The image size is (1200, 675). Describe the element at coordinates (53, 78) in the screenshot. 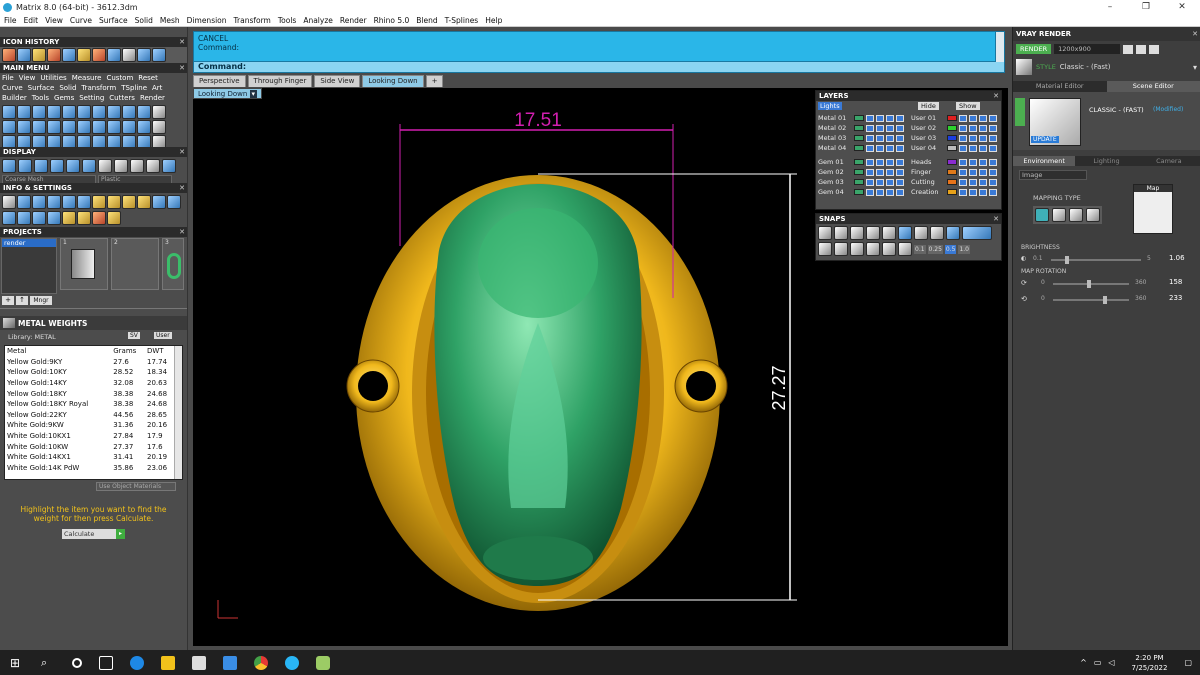

I see `main-menu-item-utilities: Utilities` at that location.